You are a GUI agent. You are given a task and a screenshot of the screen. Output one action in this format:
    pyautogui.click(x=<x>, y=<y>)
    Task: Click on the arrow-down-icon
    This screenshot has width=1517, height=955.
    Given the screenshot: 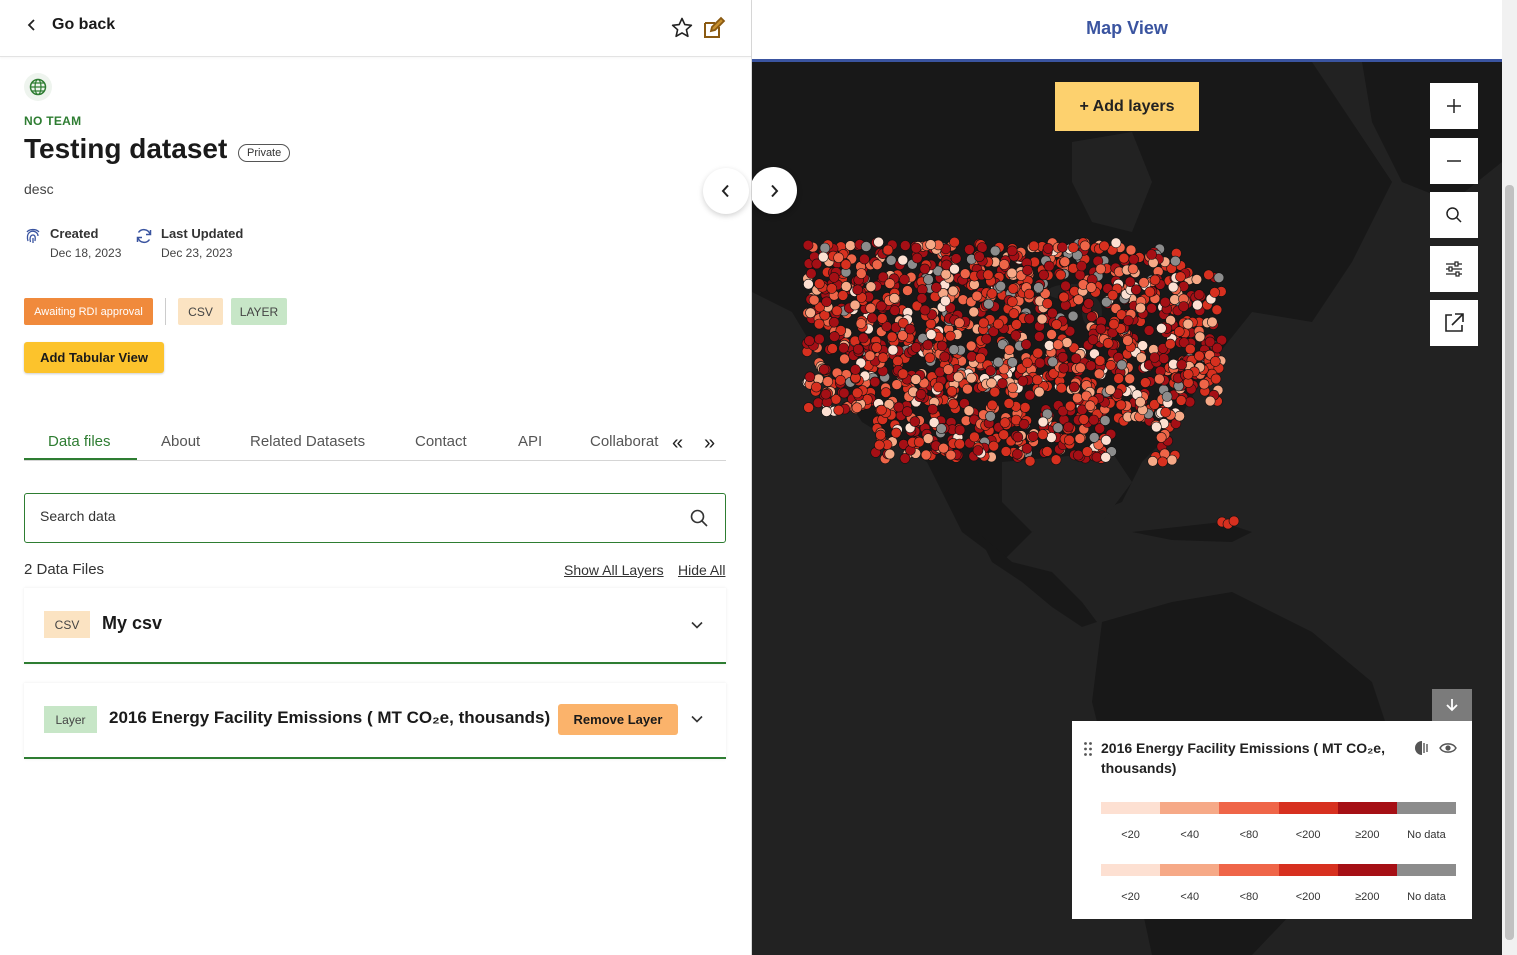 What is the action you would take?
    pyautogui.click(x=1452, y=705)
    